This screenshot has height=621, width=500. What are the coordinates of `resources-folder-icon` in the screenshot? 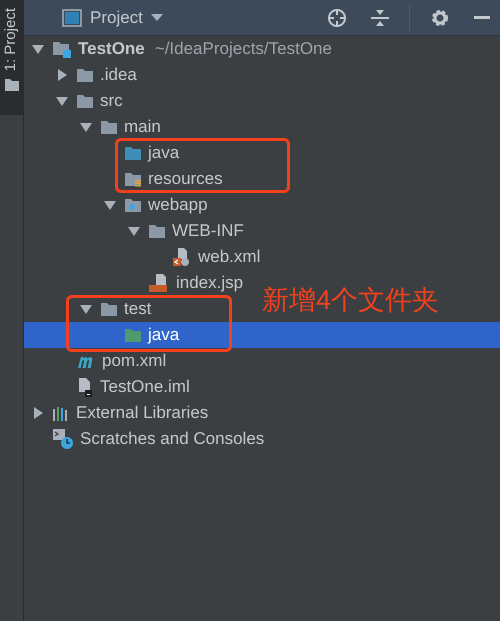 It's located at (133, 179).